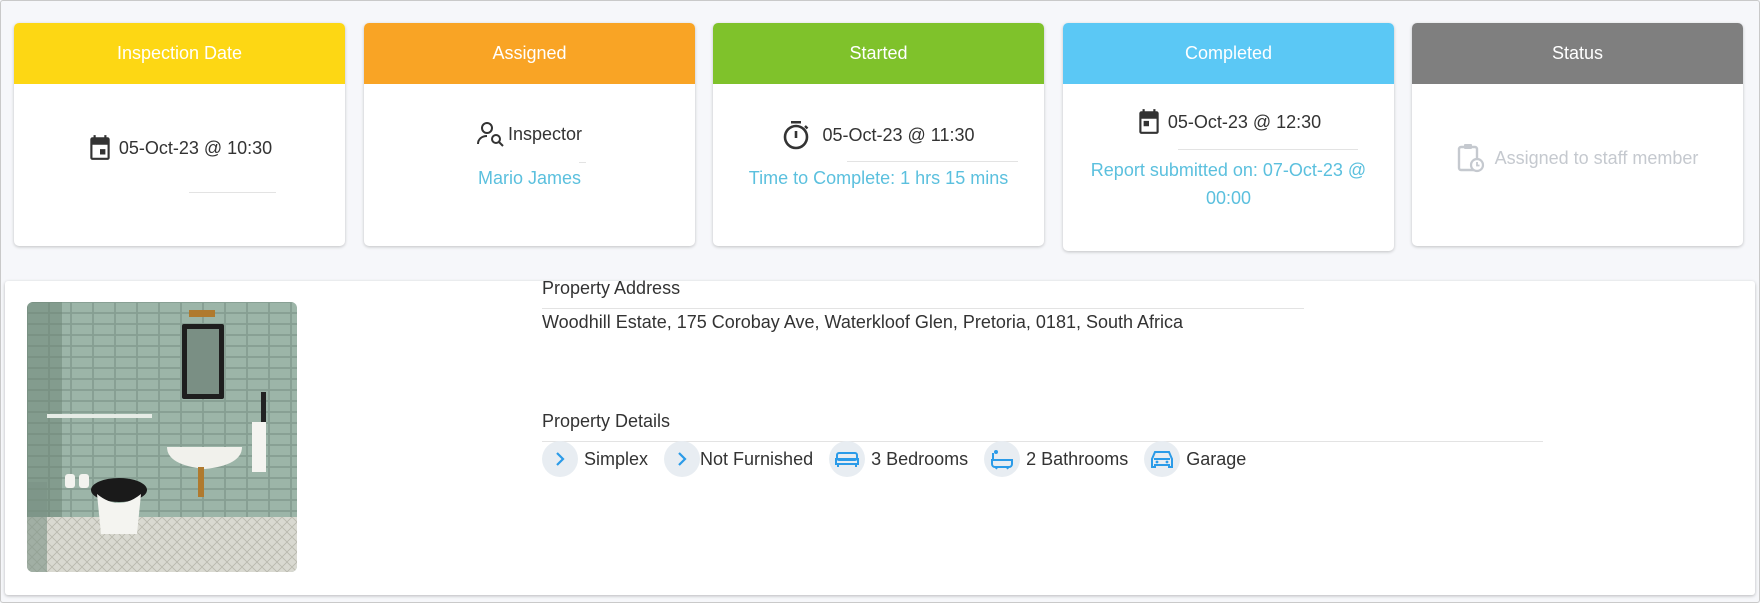 This screenshot has height=603, width=1760. Describe the element at coordinates (616, 458) in the screenshot. I see `detail-label: Simplex` at that location.